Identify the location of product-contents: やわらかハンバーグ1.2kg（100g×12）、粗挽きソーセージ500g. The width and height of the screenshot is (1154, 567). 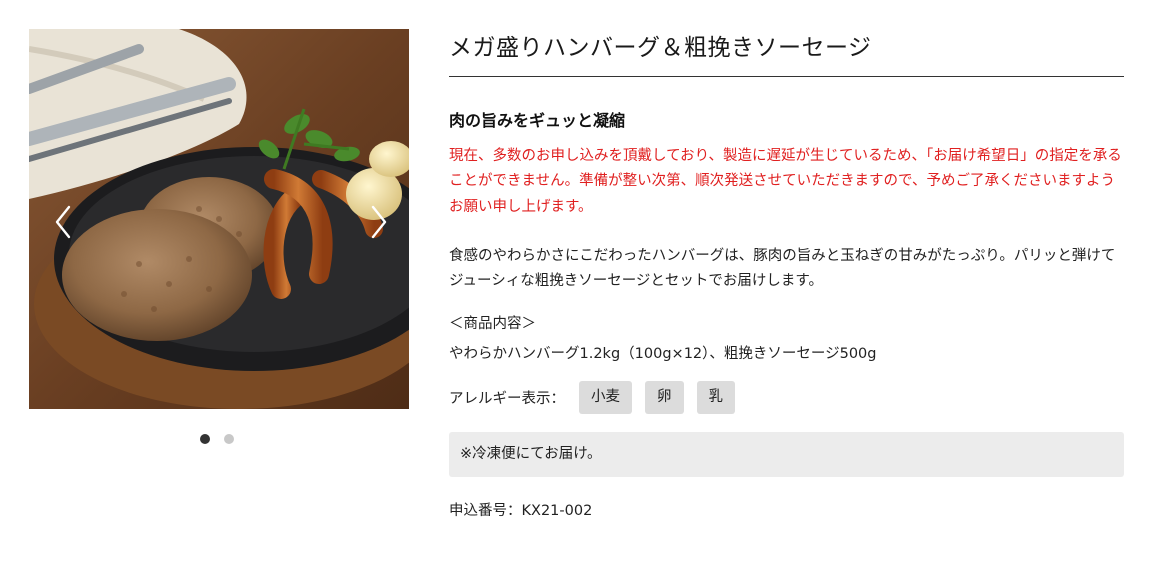
(663, 354).